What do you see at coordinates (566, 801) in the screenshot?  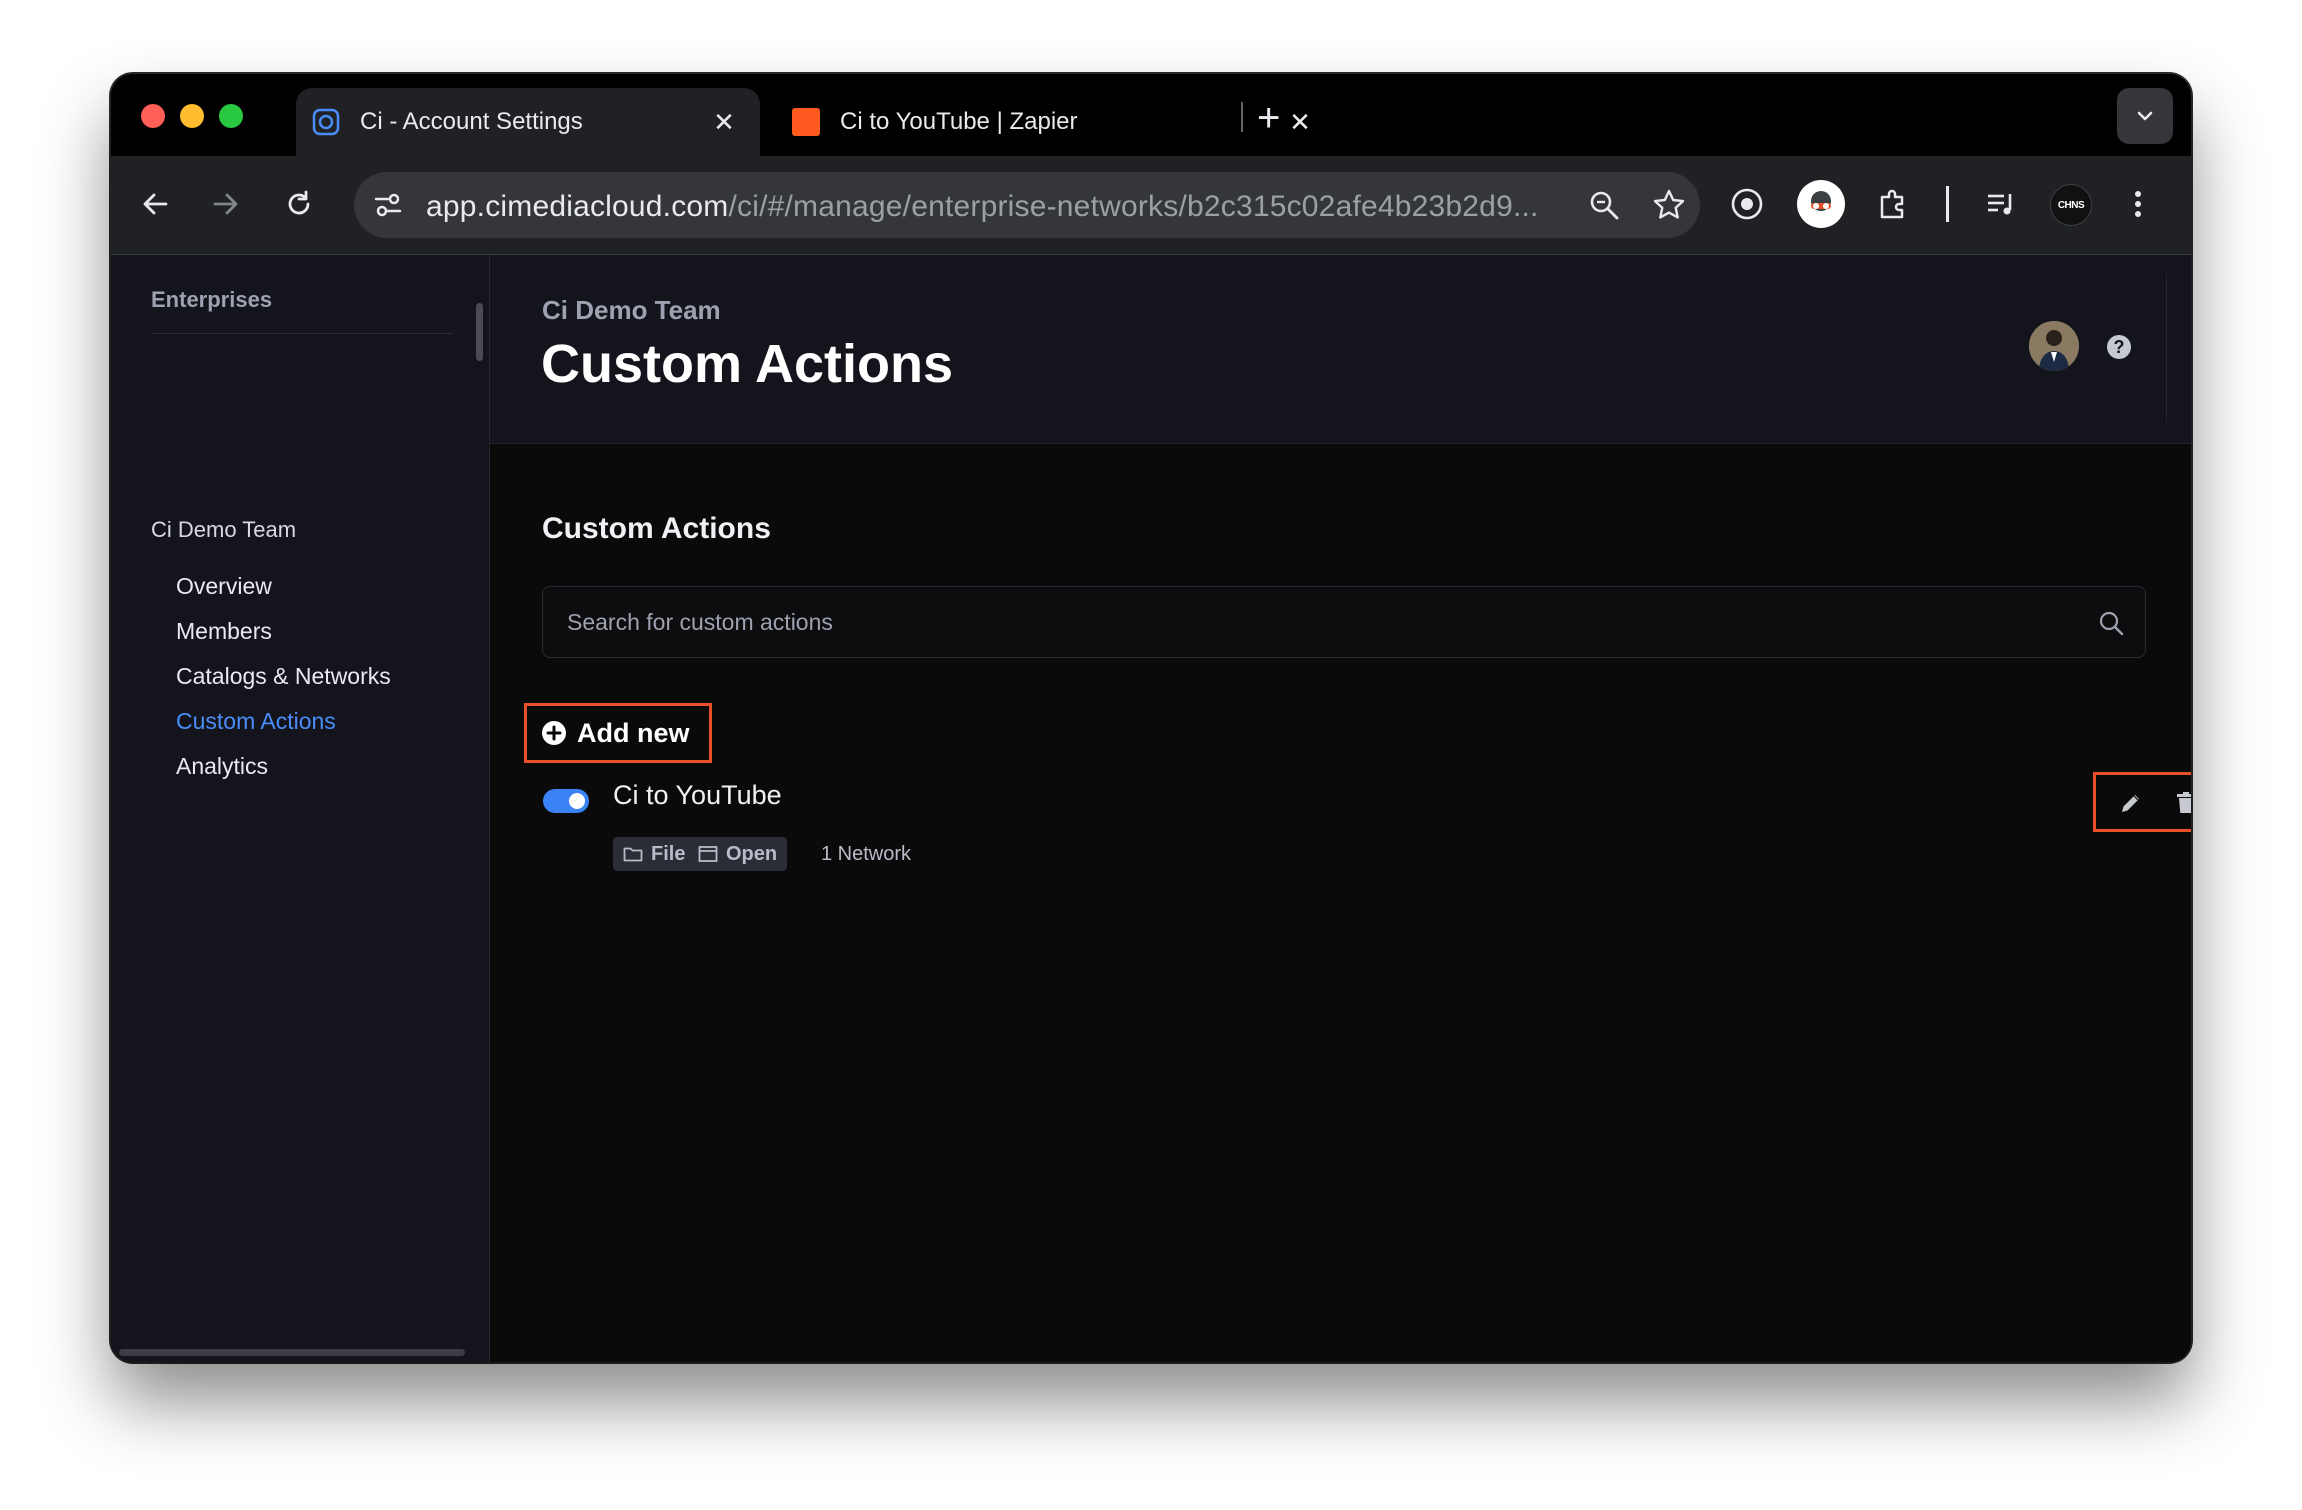 I see `action-enabled-toggle` at bounding box center [566, 801].